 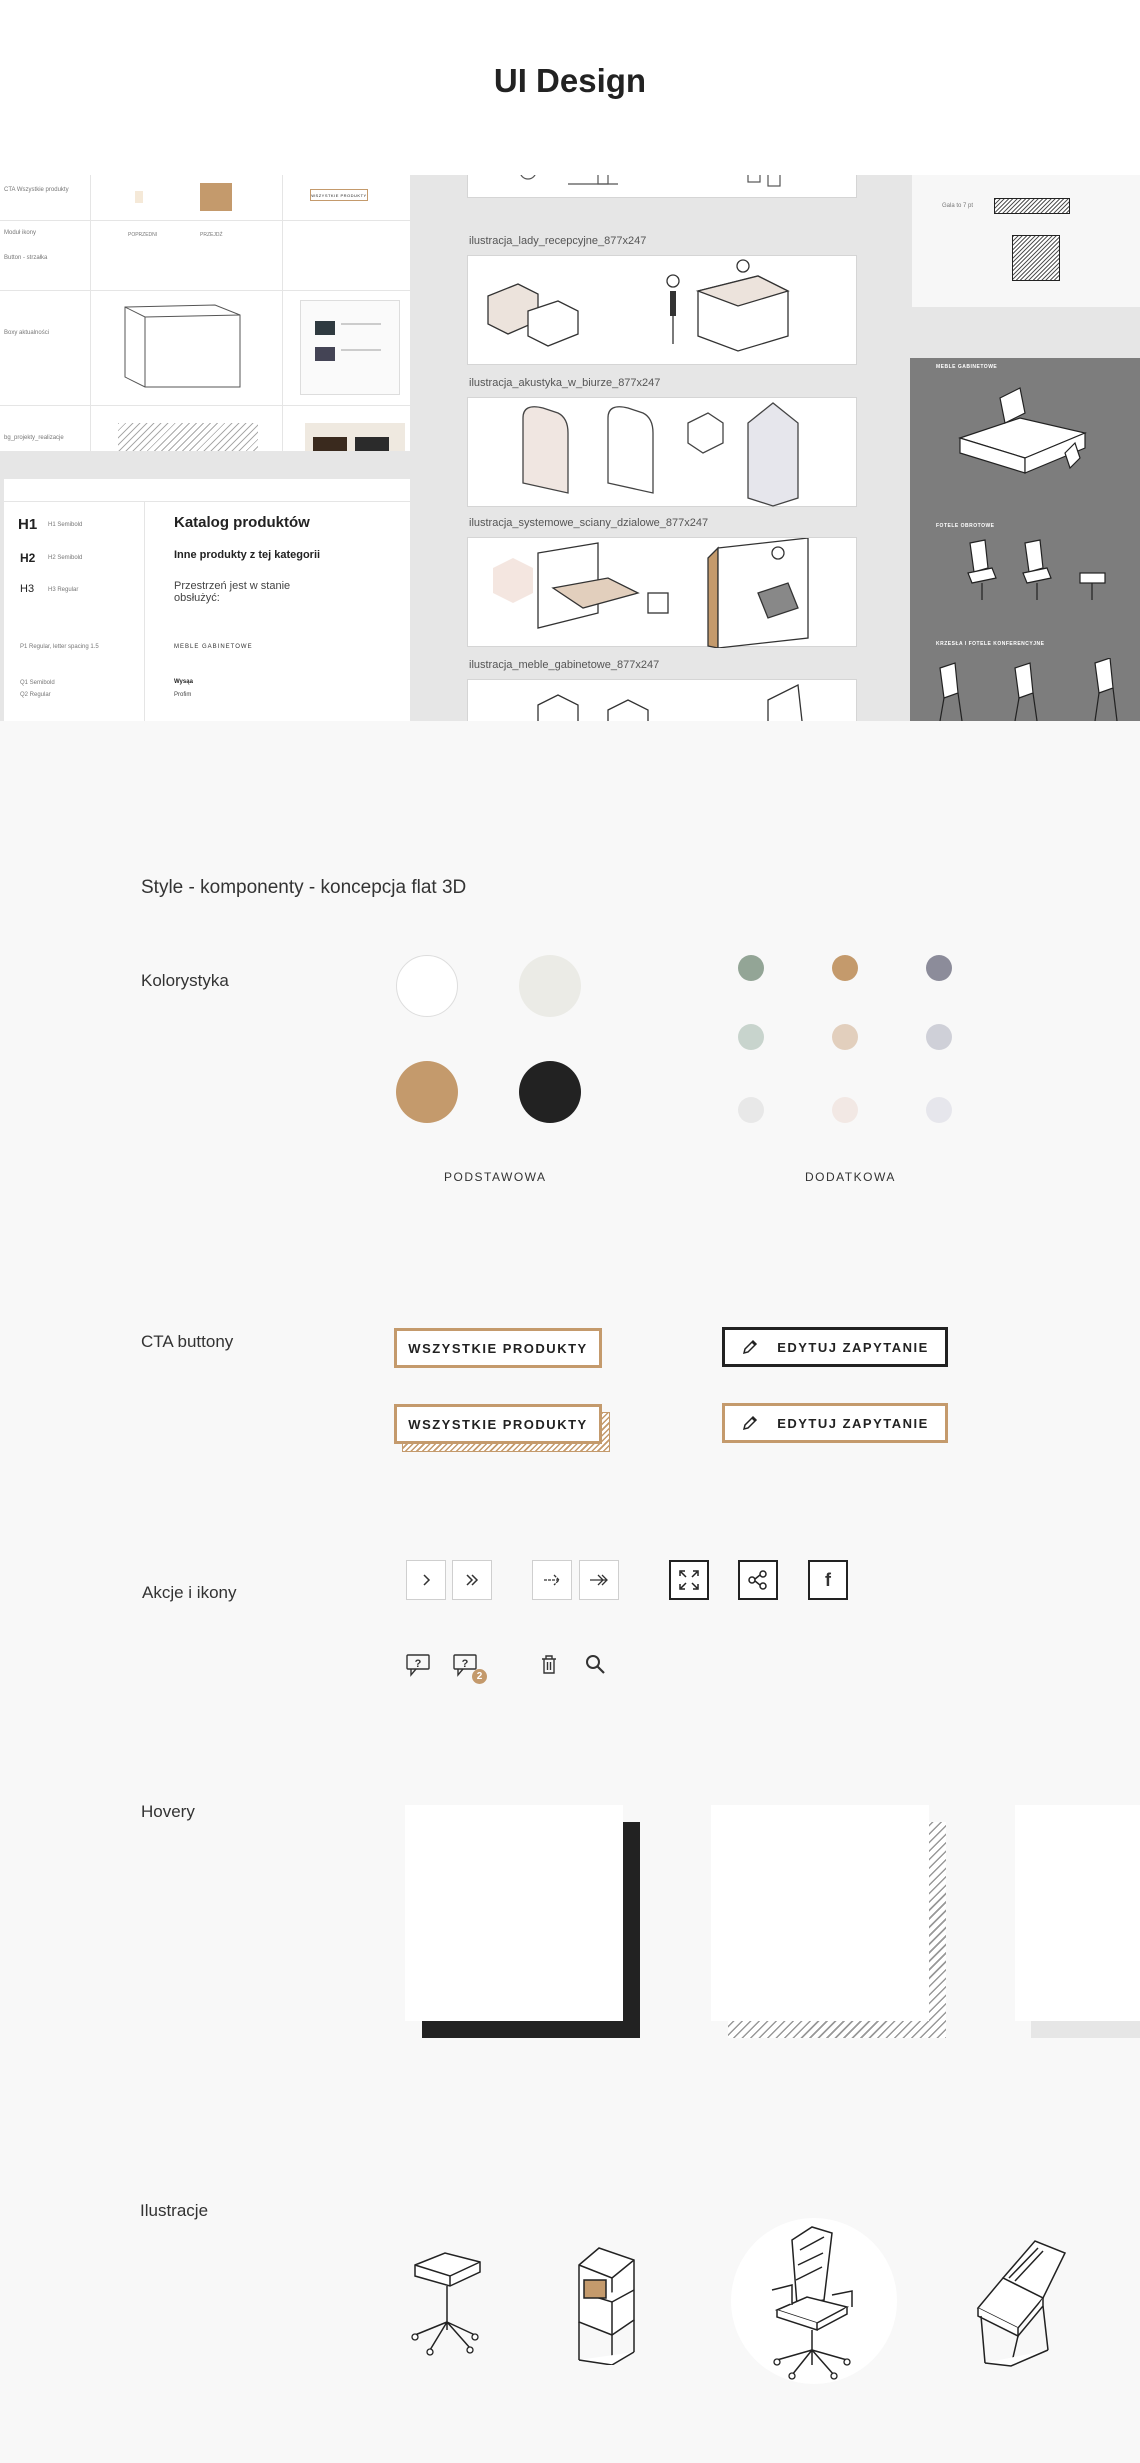 I want to click on row-label: bg_projekty_realizacje, so click(x=34, y=438).